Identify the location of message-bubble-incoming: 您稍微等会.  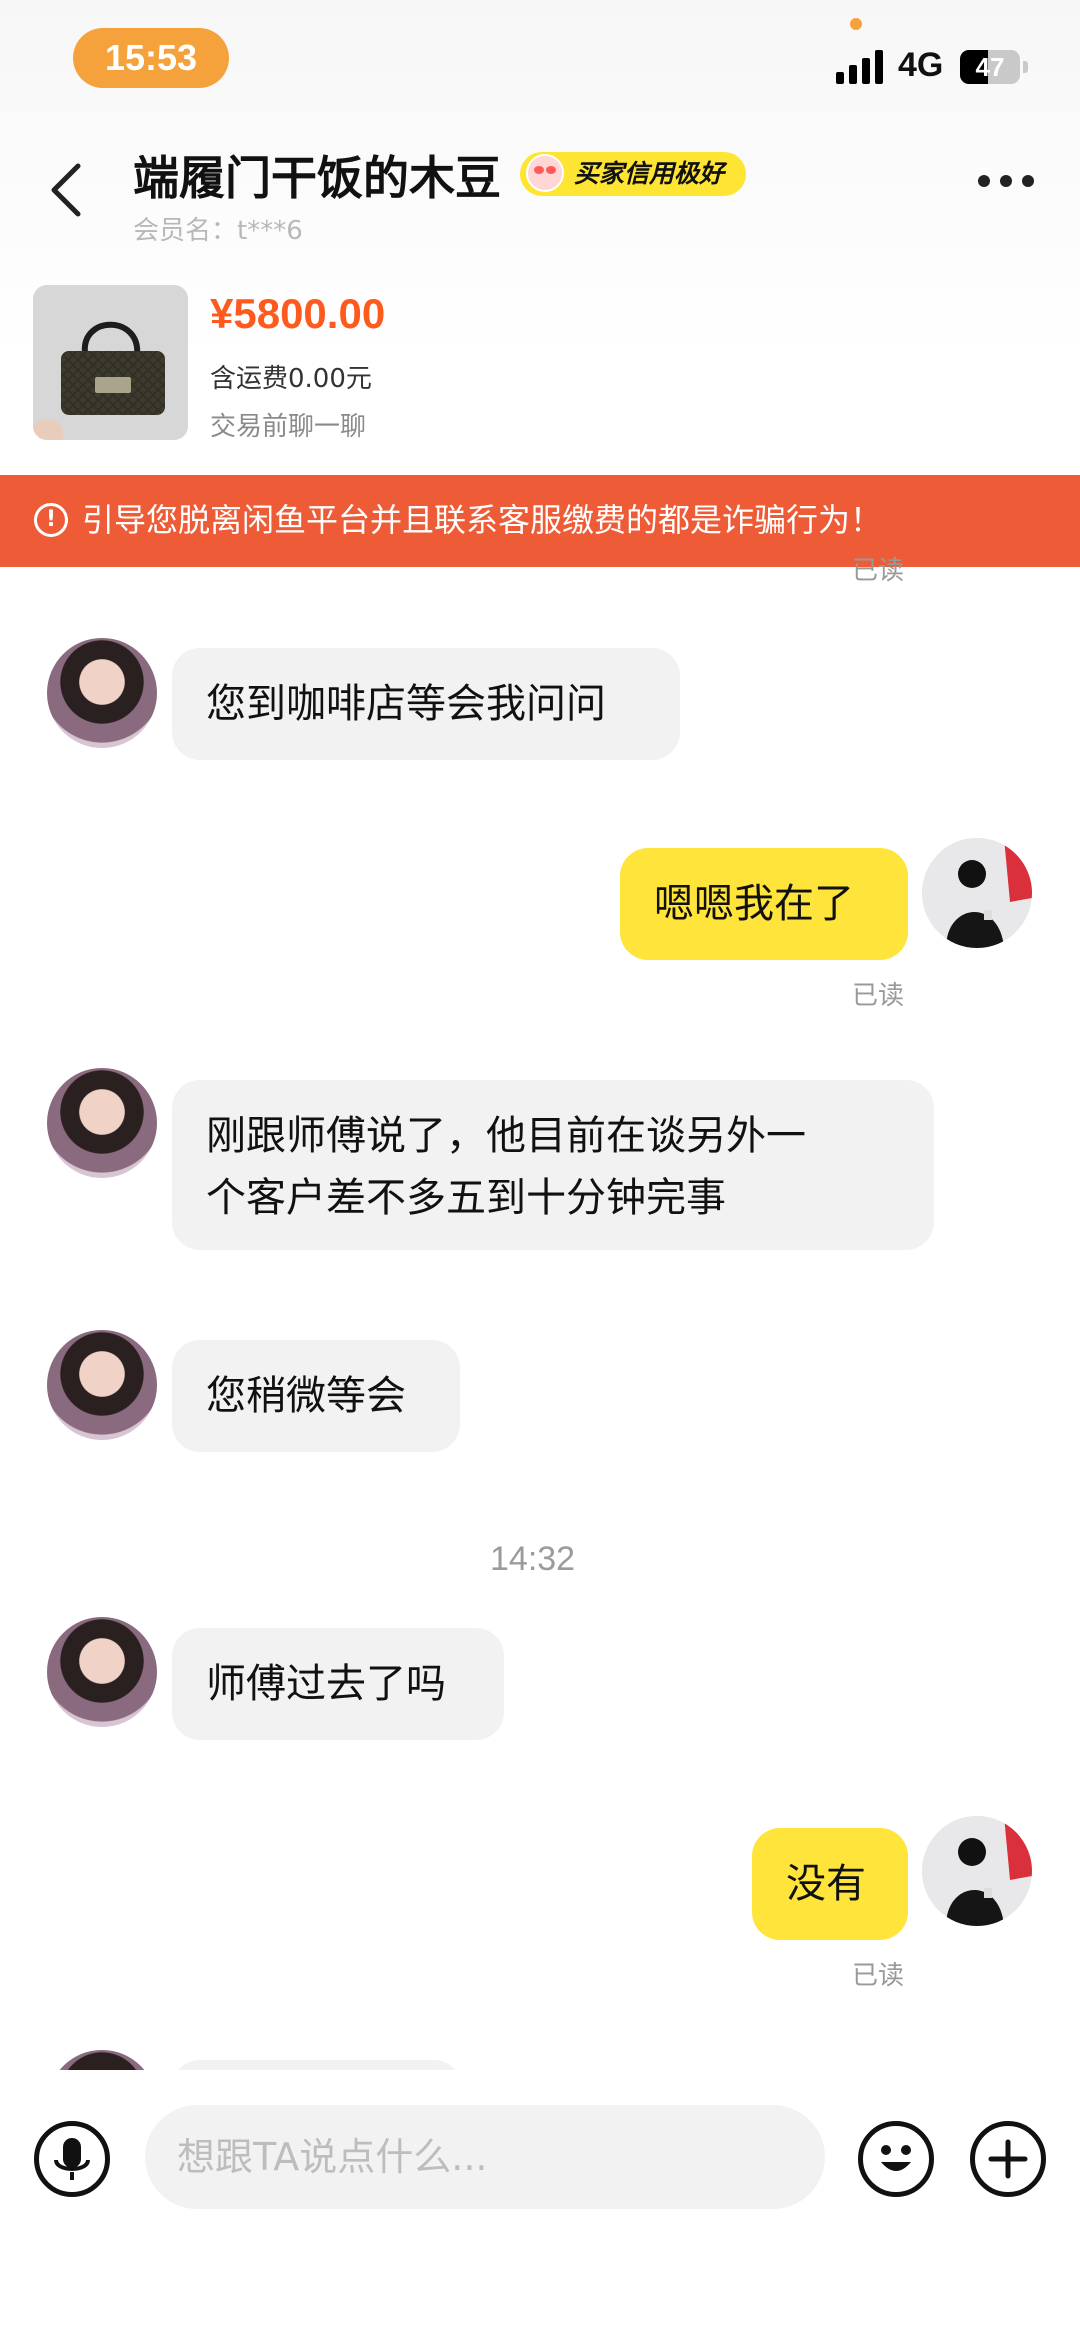
(316, 1396).